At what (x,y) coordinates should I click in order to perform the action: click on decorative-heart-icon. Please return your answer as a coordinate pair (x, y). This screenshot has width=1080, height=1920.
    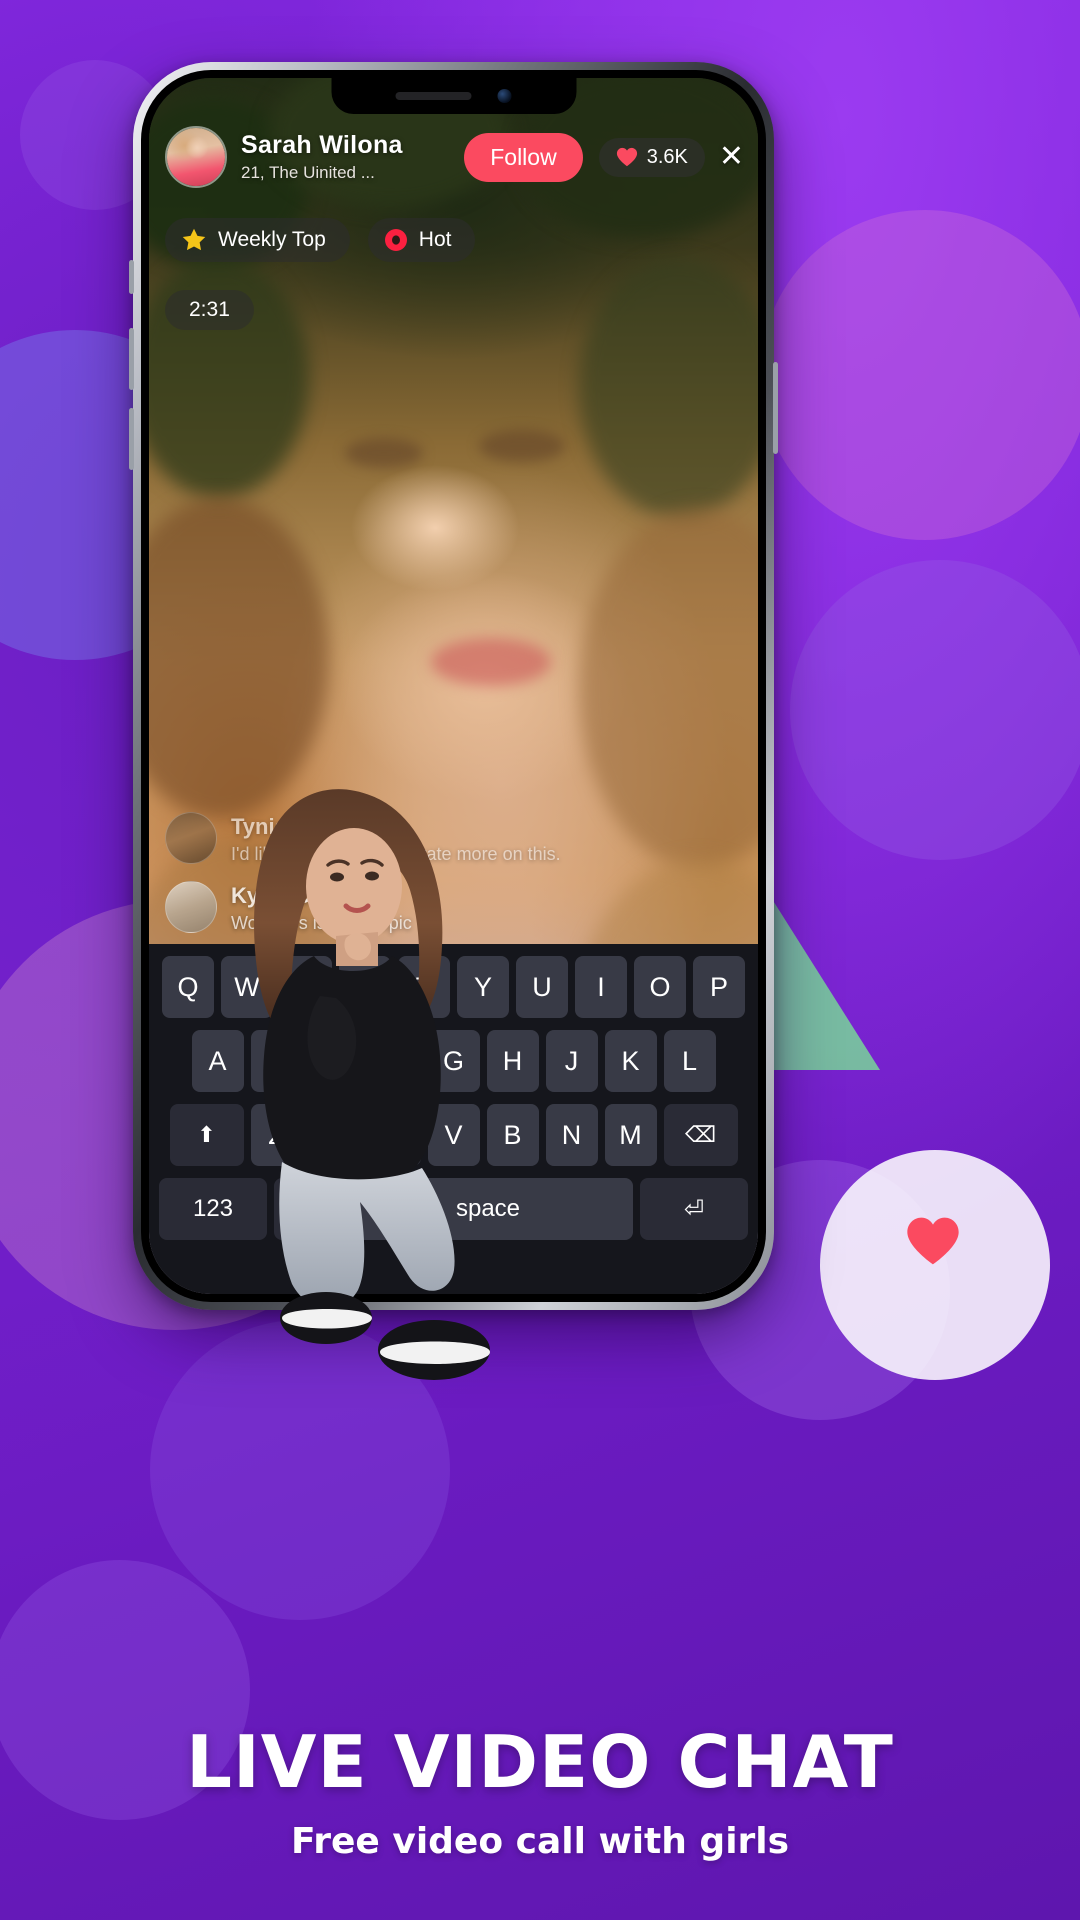
    Looking at the image, I should click on (933, 1241).